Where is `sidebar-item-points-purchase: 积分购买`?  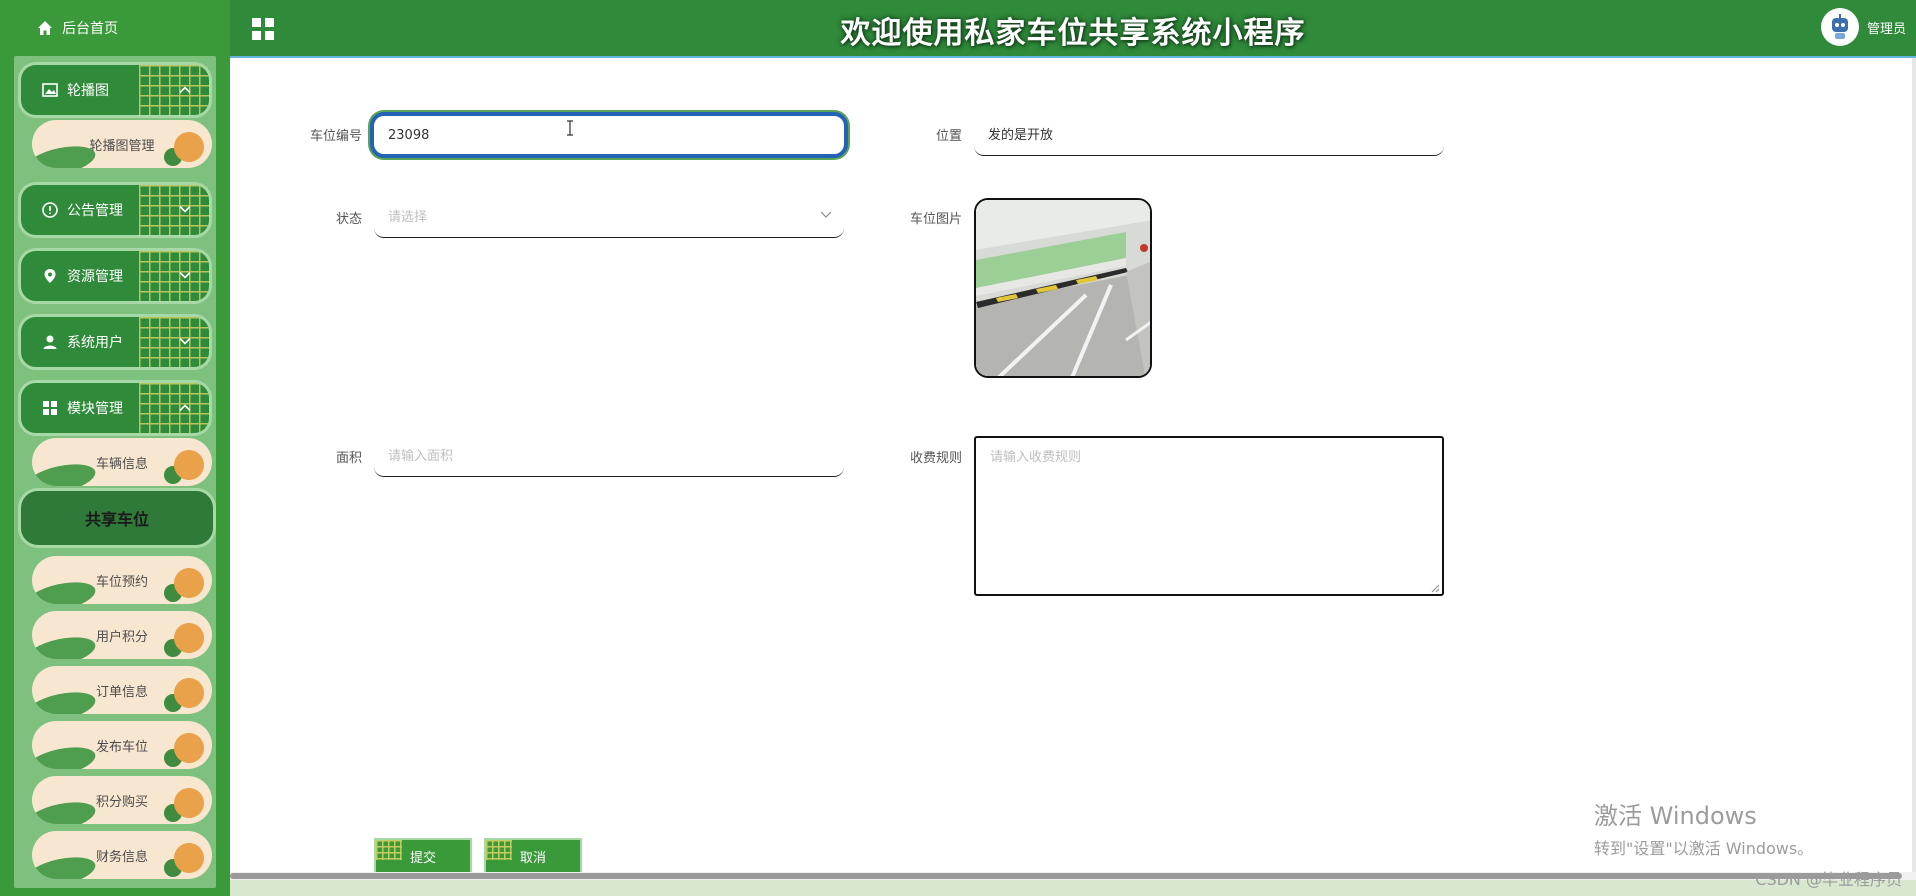 sidebar-item-points-purchase: 积分购买 is located at coordinates (122, 800).